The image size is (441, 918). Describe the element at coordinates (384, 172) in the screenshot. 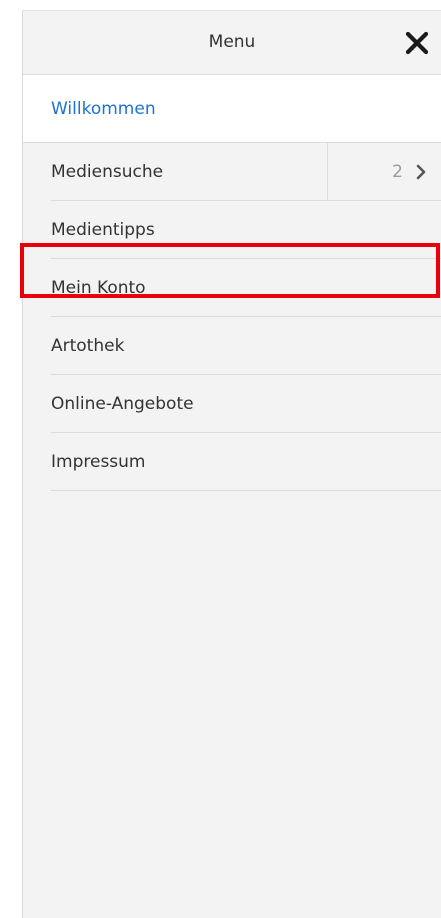

I see `submenu-toggle: 2` at that location.